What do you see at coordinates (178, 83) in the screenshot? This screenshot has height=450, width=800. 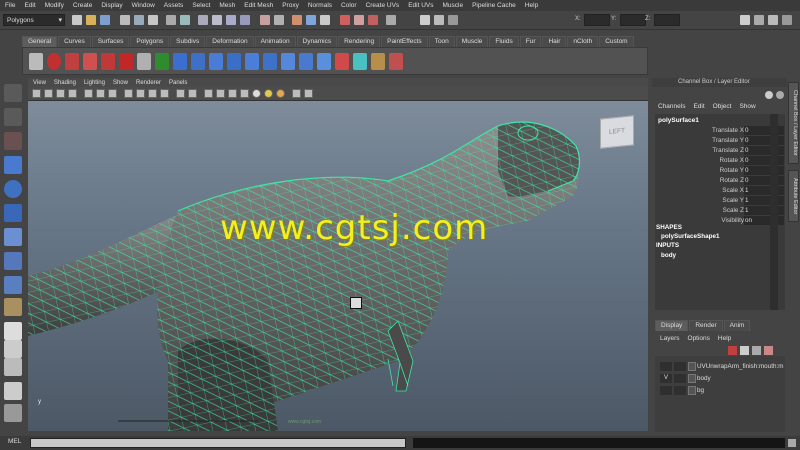 I see `viewport-menu-panels: Panels` at bounding box center [178, 83].